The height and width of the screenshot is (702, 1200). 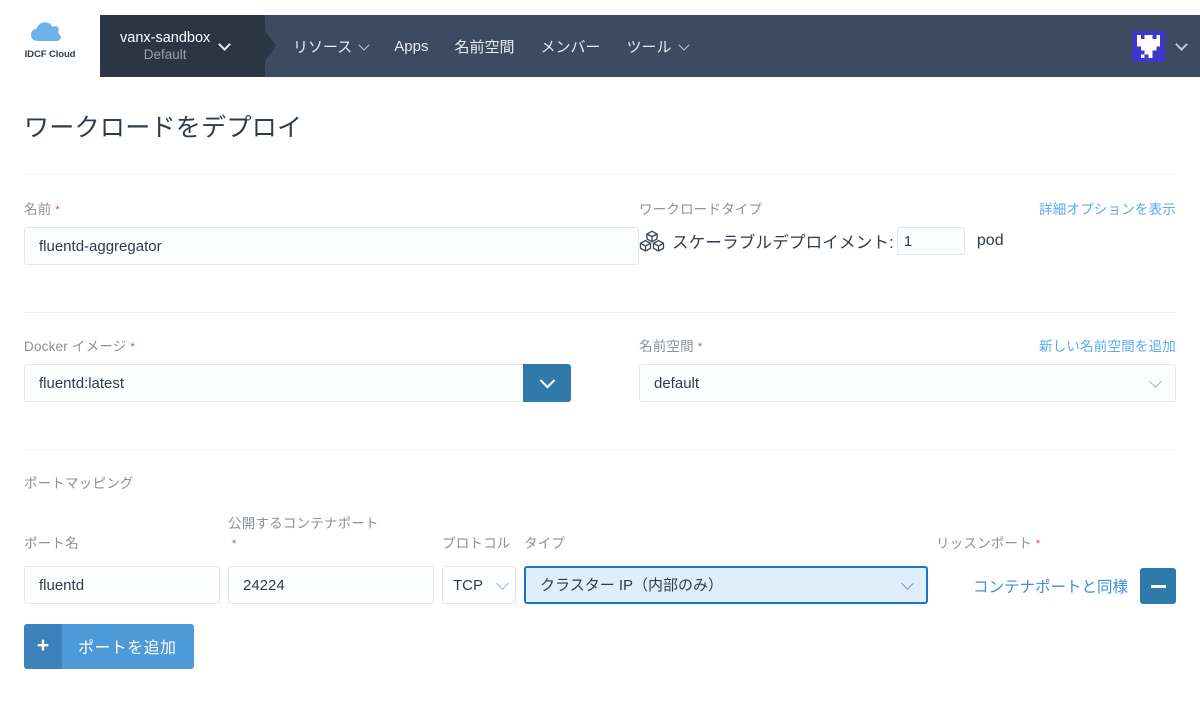 I want to click on docker-image-group: Docker イメージ *, so click(x=331, y=368).